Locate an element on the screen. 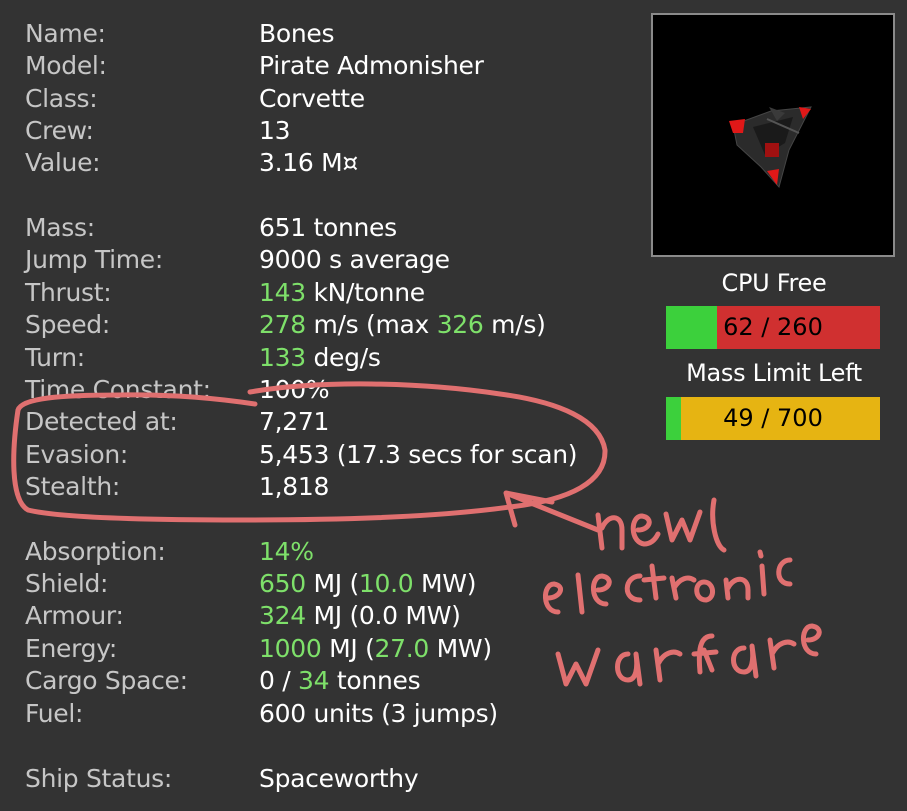 This screenshot has height=811, width=907. ship-class-value: Corvette is located at coordinates (312, 98).